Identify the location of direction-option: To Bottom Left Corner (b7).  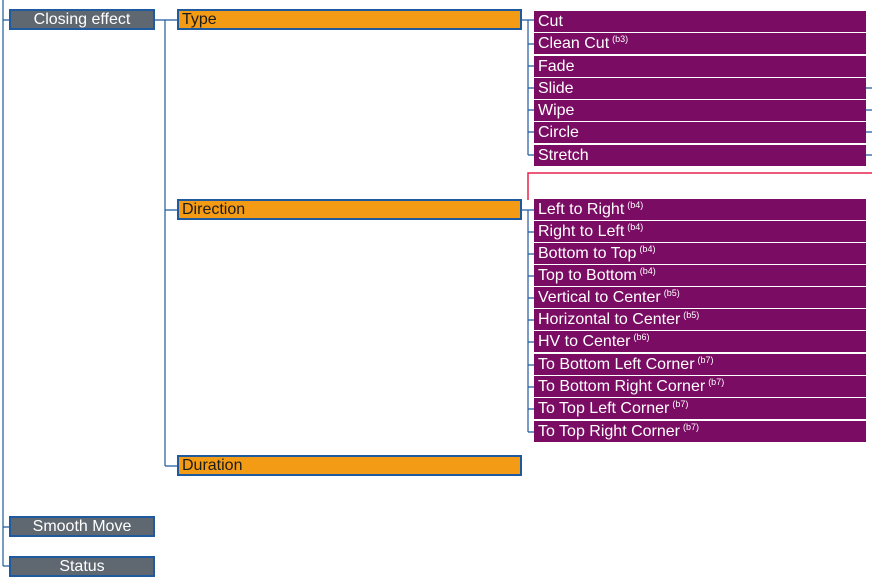
(700, 364).